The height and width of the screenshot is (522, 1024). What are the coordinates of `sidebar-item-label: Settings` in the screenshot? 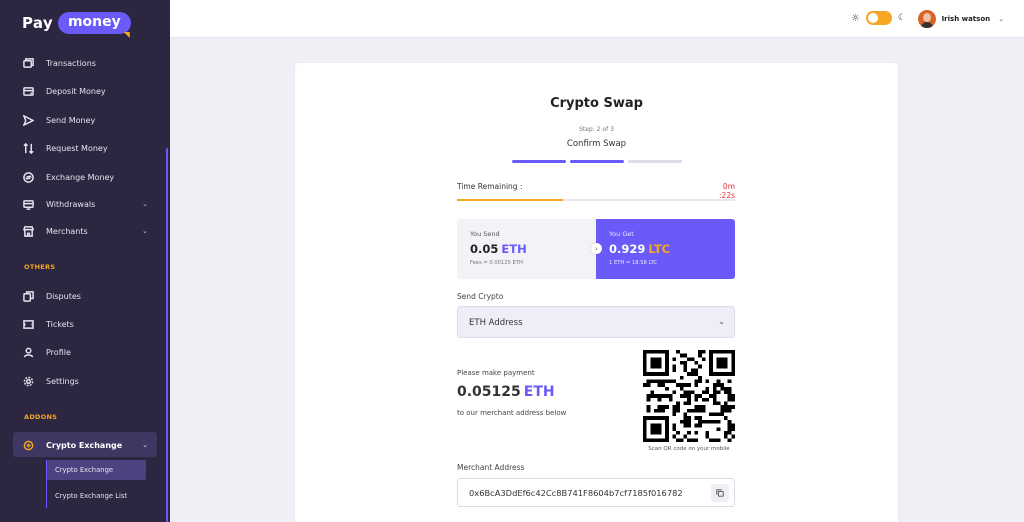 It's located at (62, 381).